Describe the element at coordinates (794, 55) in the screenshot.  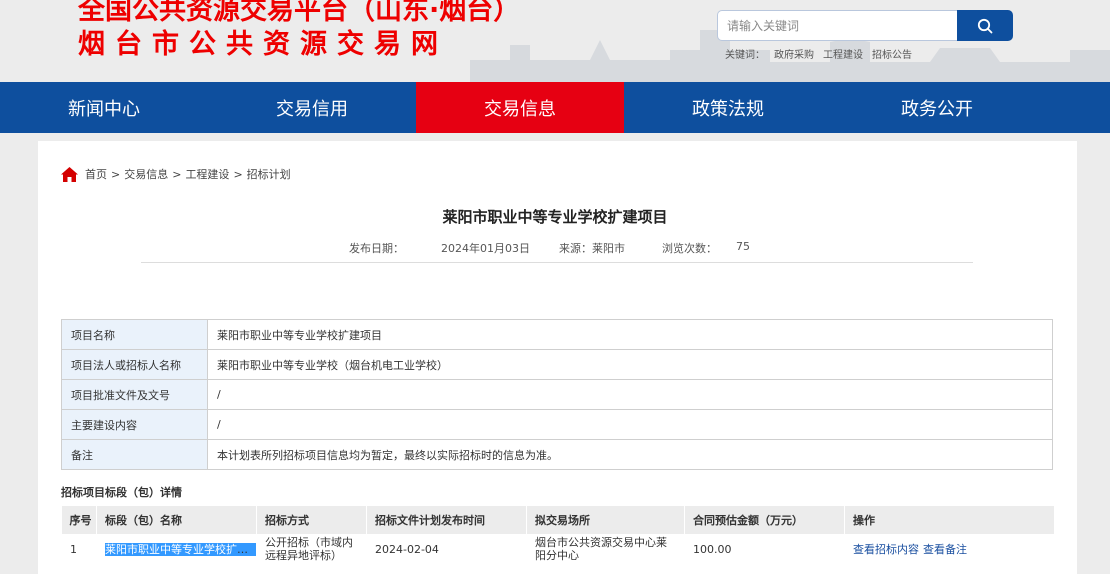
I see `keyword-link: 政府采购` at that location.